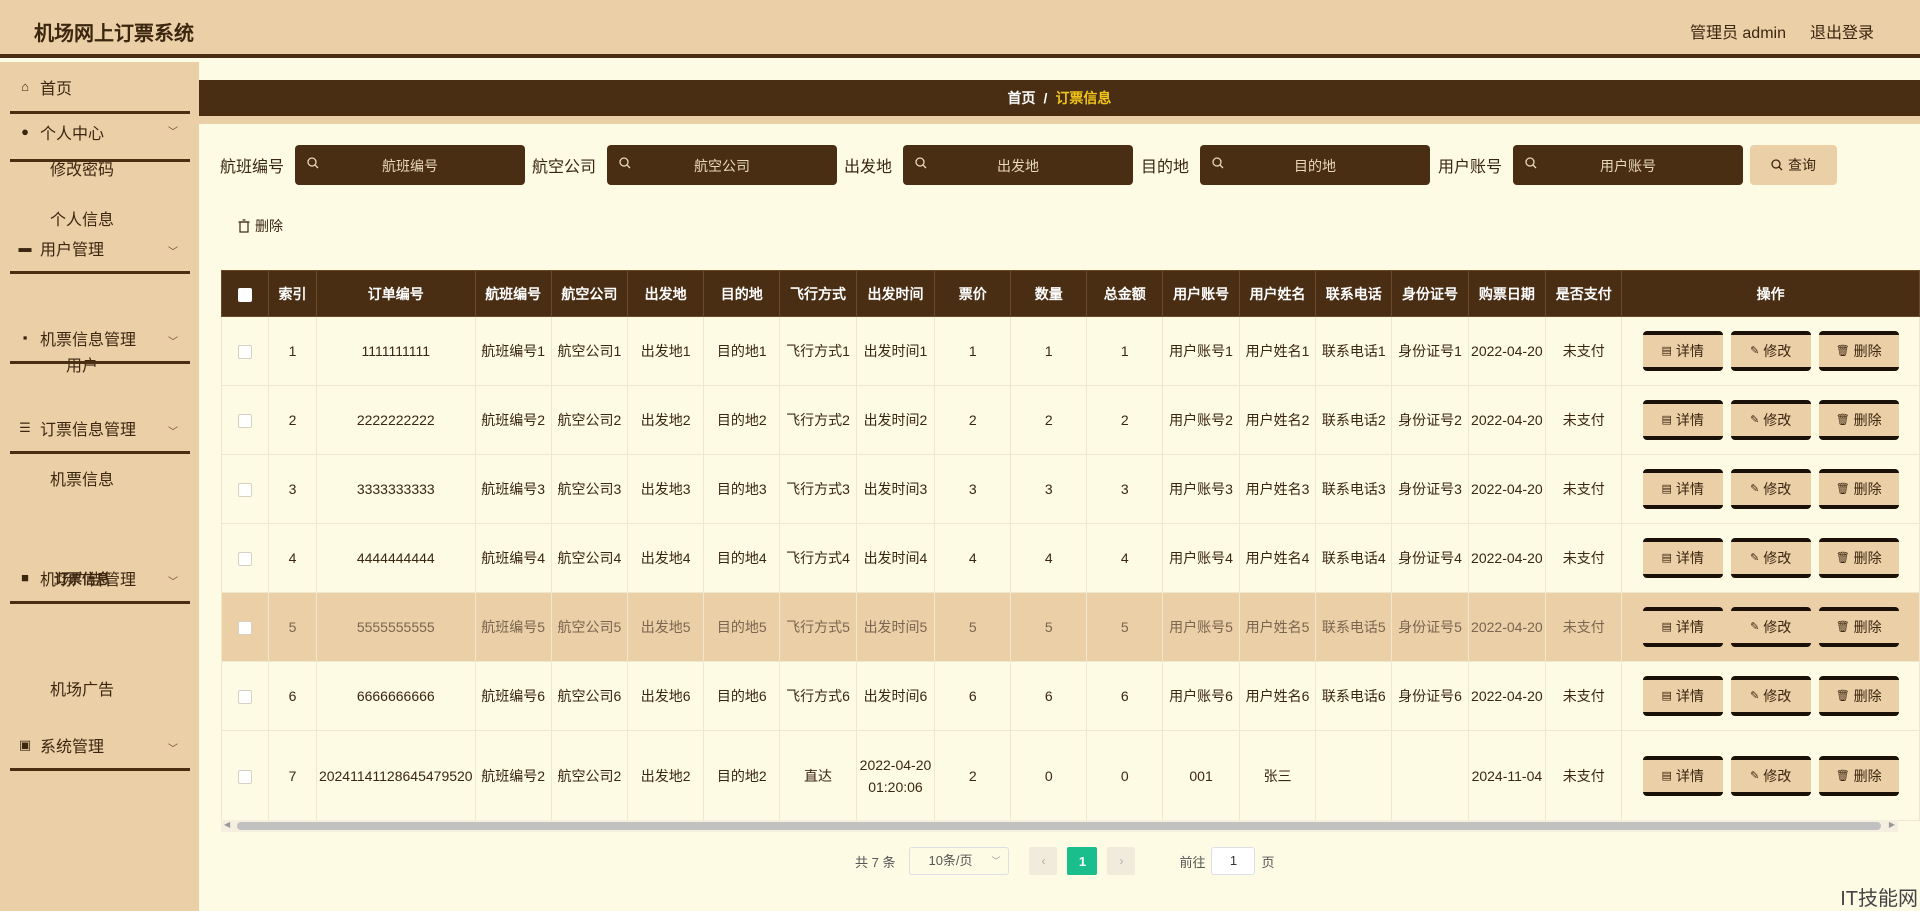 Image resolution: width=1920 pixels, height=911 pixels. I want to click on table-cell: 2022-04-20 01:20:06, so click(895, 775).